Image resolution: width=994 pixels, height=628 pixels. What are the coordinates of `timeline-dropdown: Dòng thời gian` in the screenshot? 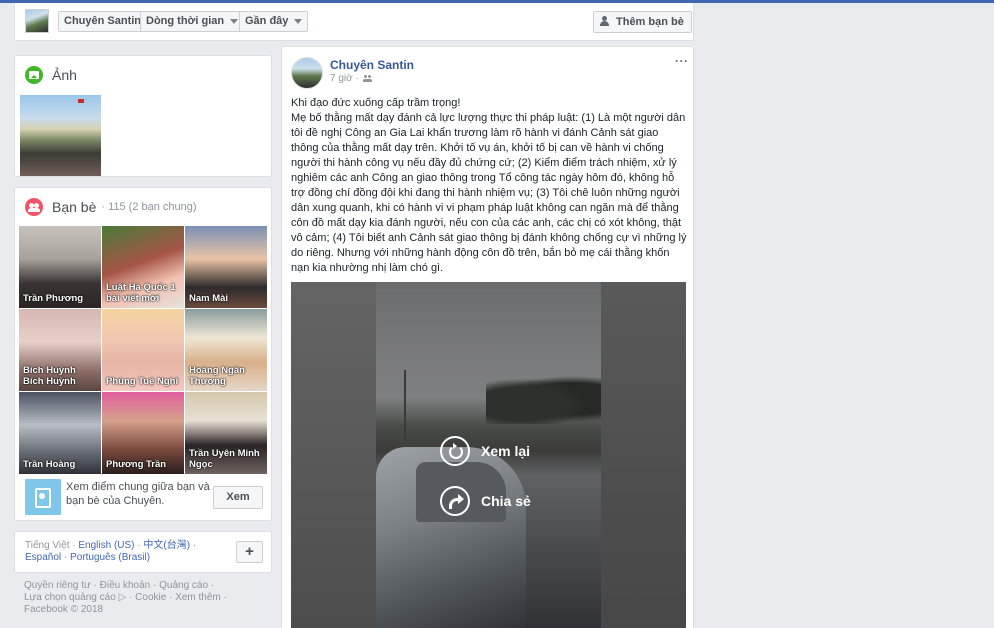 It's located at (192, 21).